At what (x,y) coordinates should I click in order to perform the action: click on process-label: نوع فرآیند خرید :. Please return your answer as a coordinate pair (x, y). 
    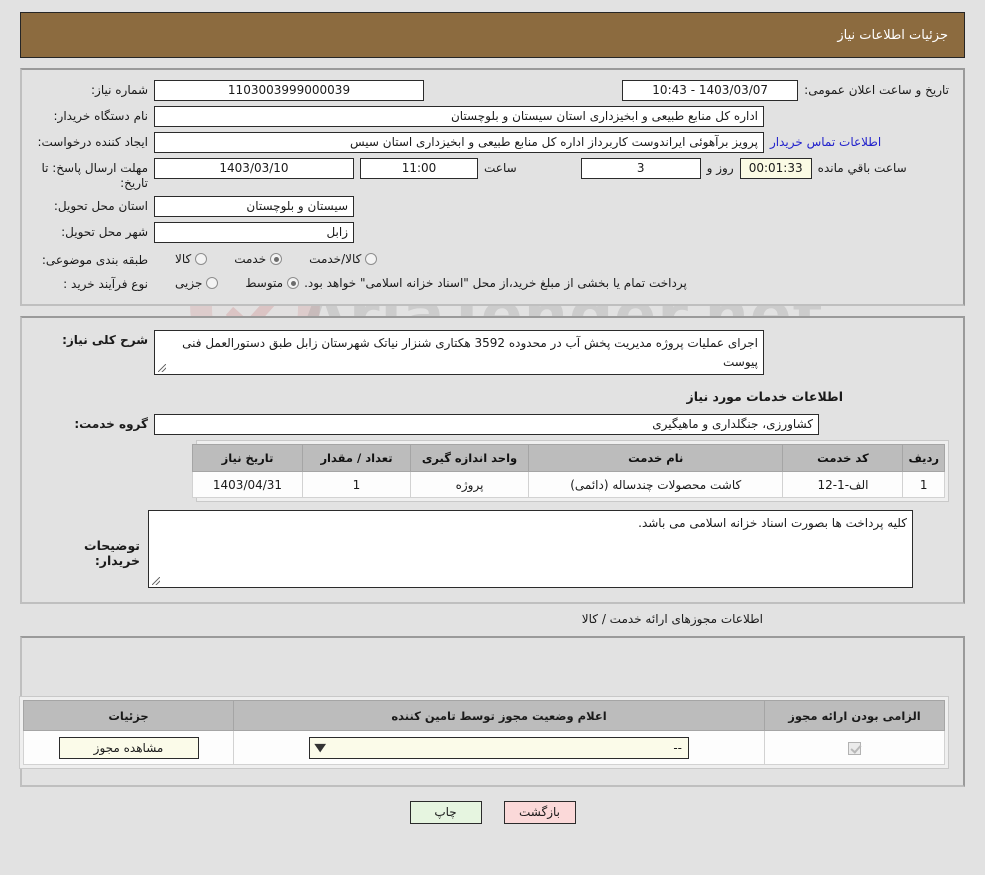
    Looking at the image, I should click on (105, 284).